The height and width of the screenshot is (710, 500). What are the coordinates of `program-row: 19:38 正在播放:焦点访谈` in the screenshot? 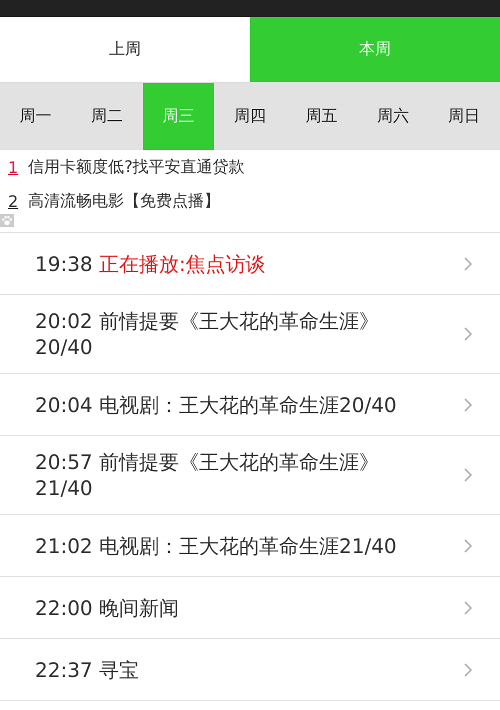 It's located at (250, 264).